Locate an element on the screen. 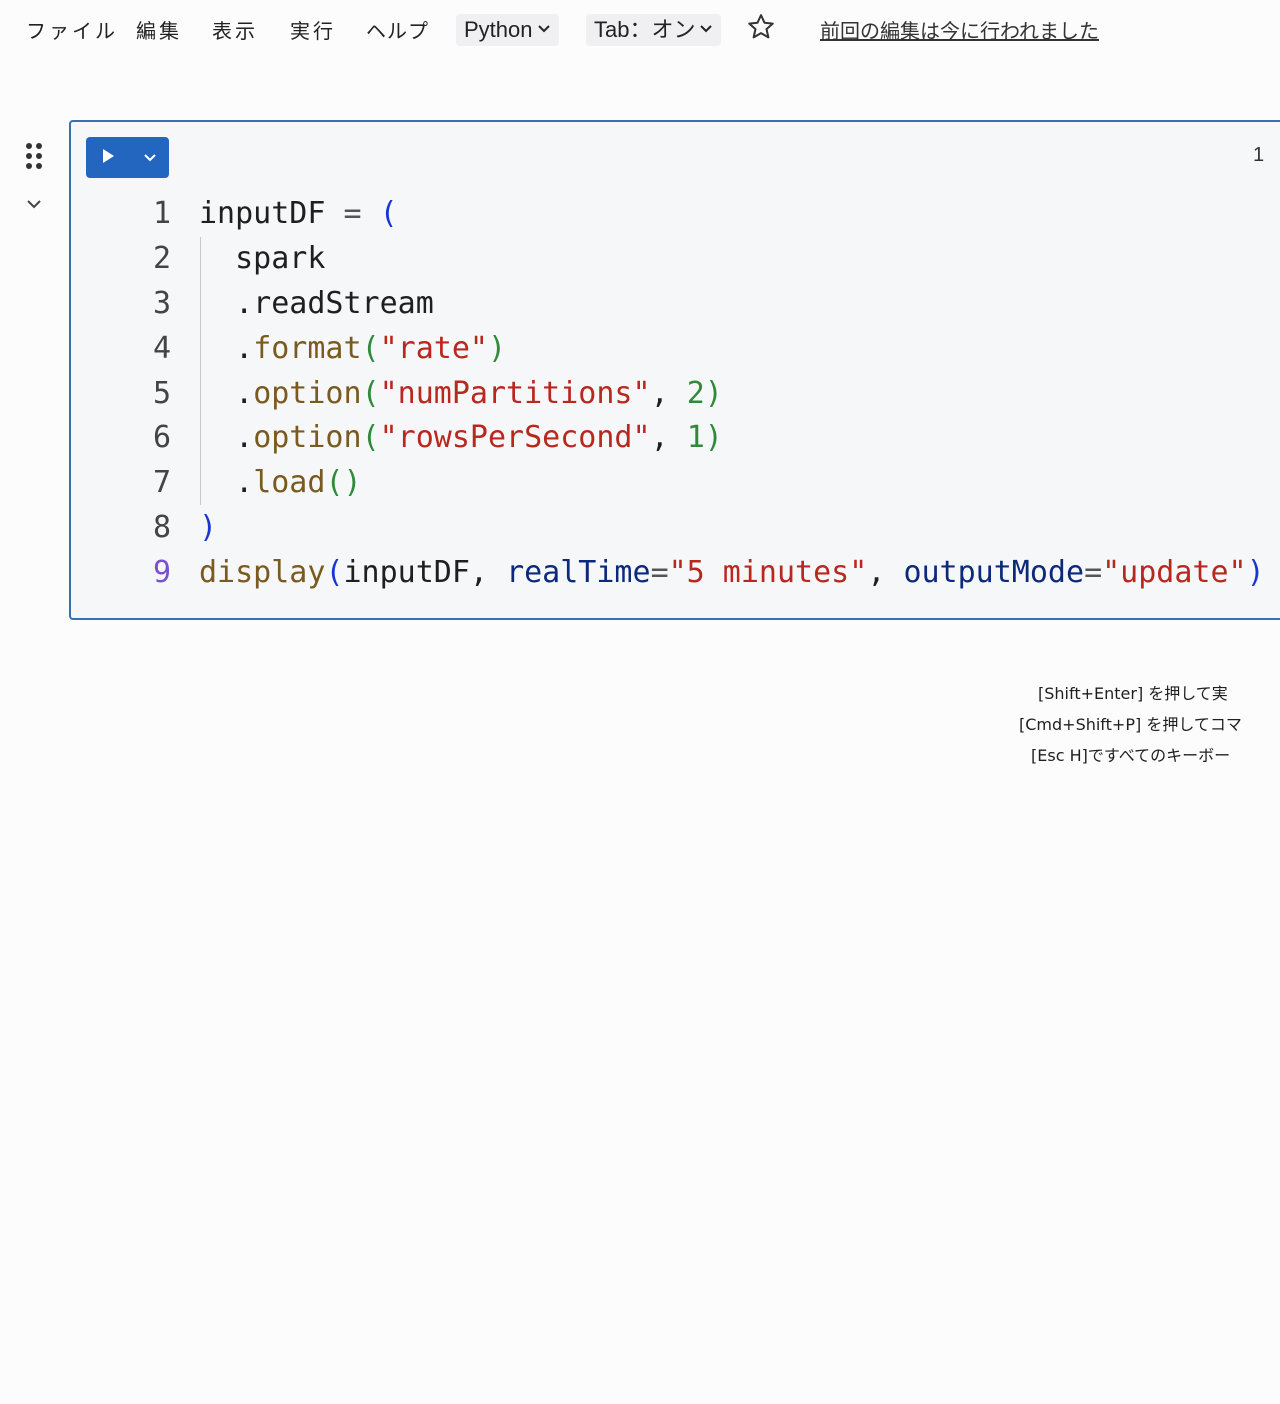 This screenshot has height=1404, width=1280. line-number: 3 is located at coordinates (161, 303).